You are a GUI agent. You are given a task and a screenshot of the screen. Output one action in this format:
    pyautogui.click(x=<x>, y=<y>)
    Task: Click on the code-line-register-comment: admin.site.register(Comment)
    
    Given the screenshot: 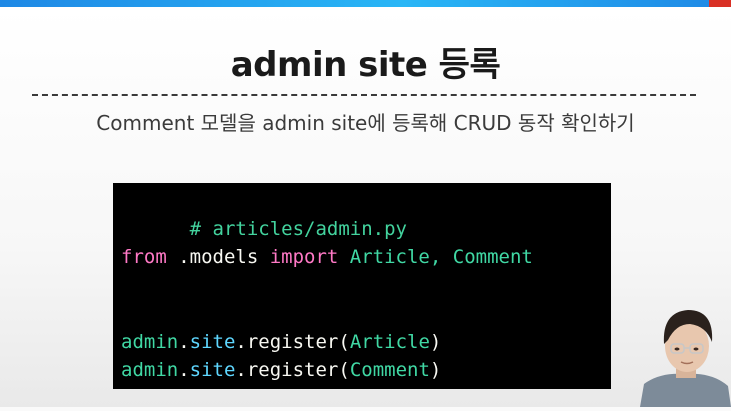 What is the action you would take?
    pyautogui.click(x=281, y=370)
    